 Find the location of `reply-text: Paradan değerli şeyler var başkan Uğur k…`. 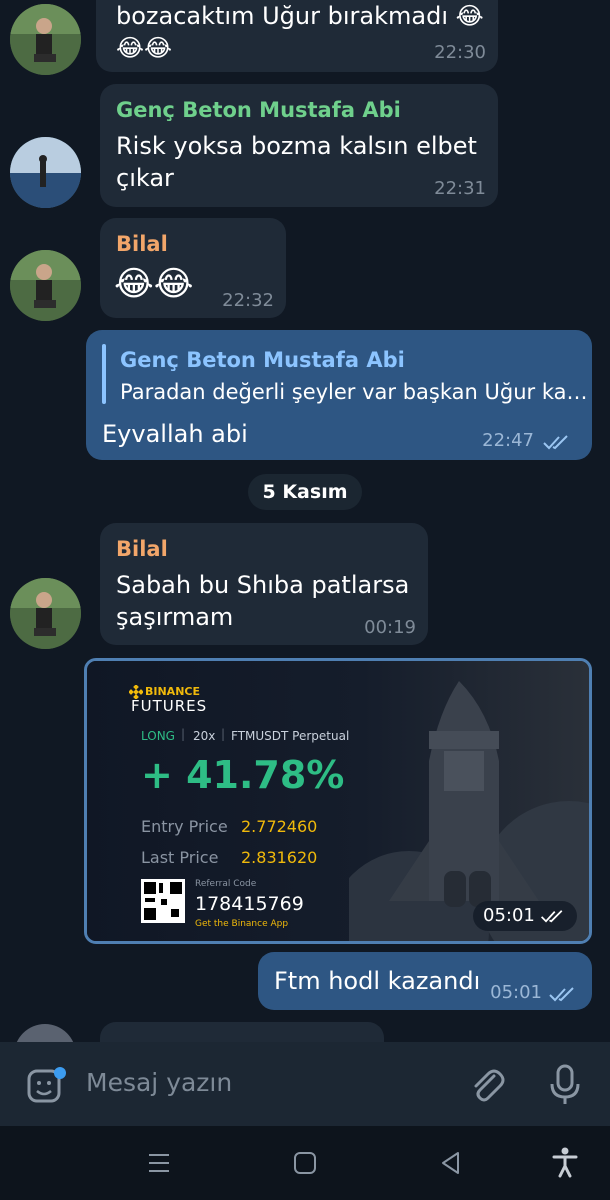

reply-text: Paradan değerli şeyler var başkan Uğur k… is located at coordinates (353, 392).